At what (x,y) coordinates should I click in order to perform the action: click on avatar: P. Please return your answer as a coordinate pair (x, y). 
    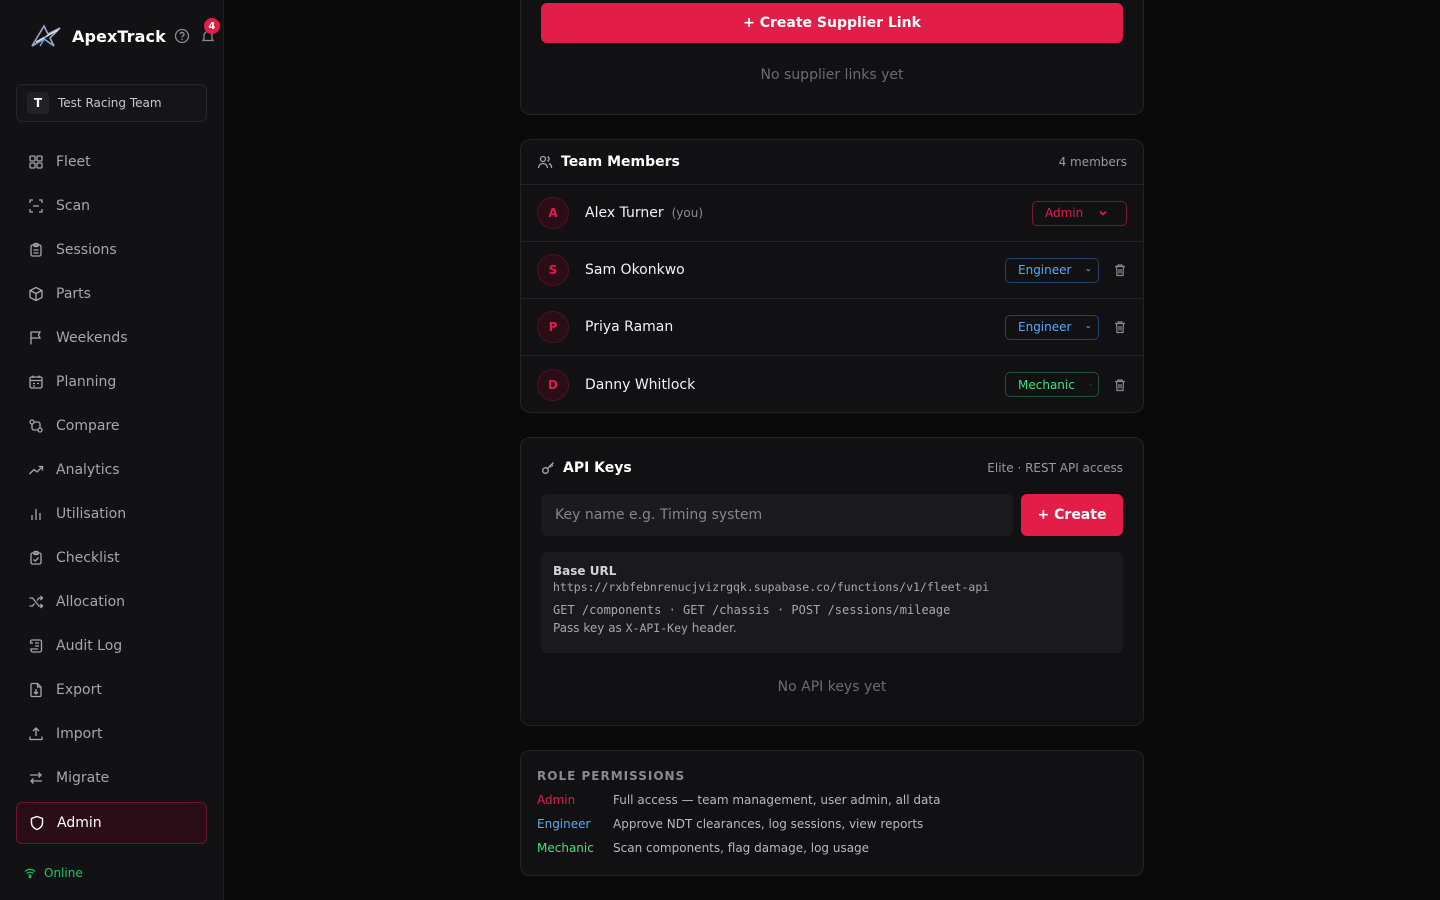
    Looking at the image, I should click on (553, 327).